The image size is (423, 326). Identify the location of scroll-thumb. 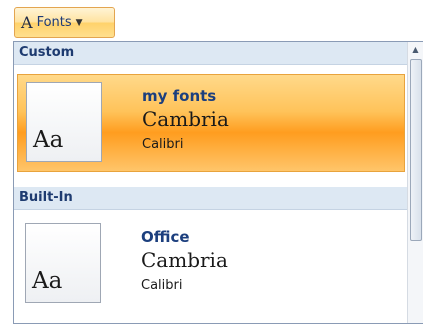
(416, 150).